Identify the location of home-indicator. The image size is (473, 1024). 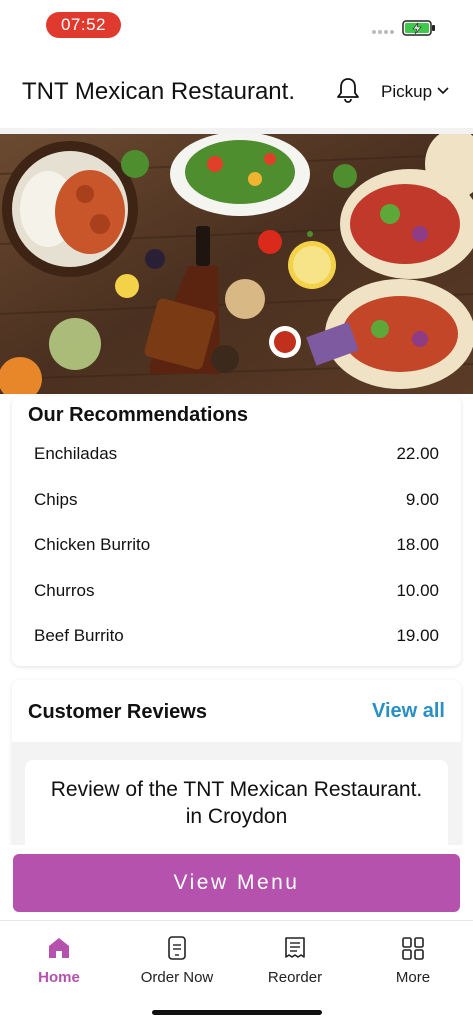
(237, 1012).